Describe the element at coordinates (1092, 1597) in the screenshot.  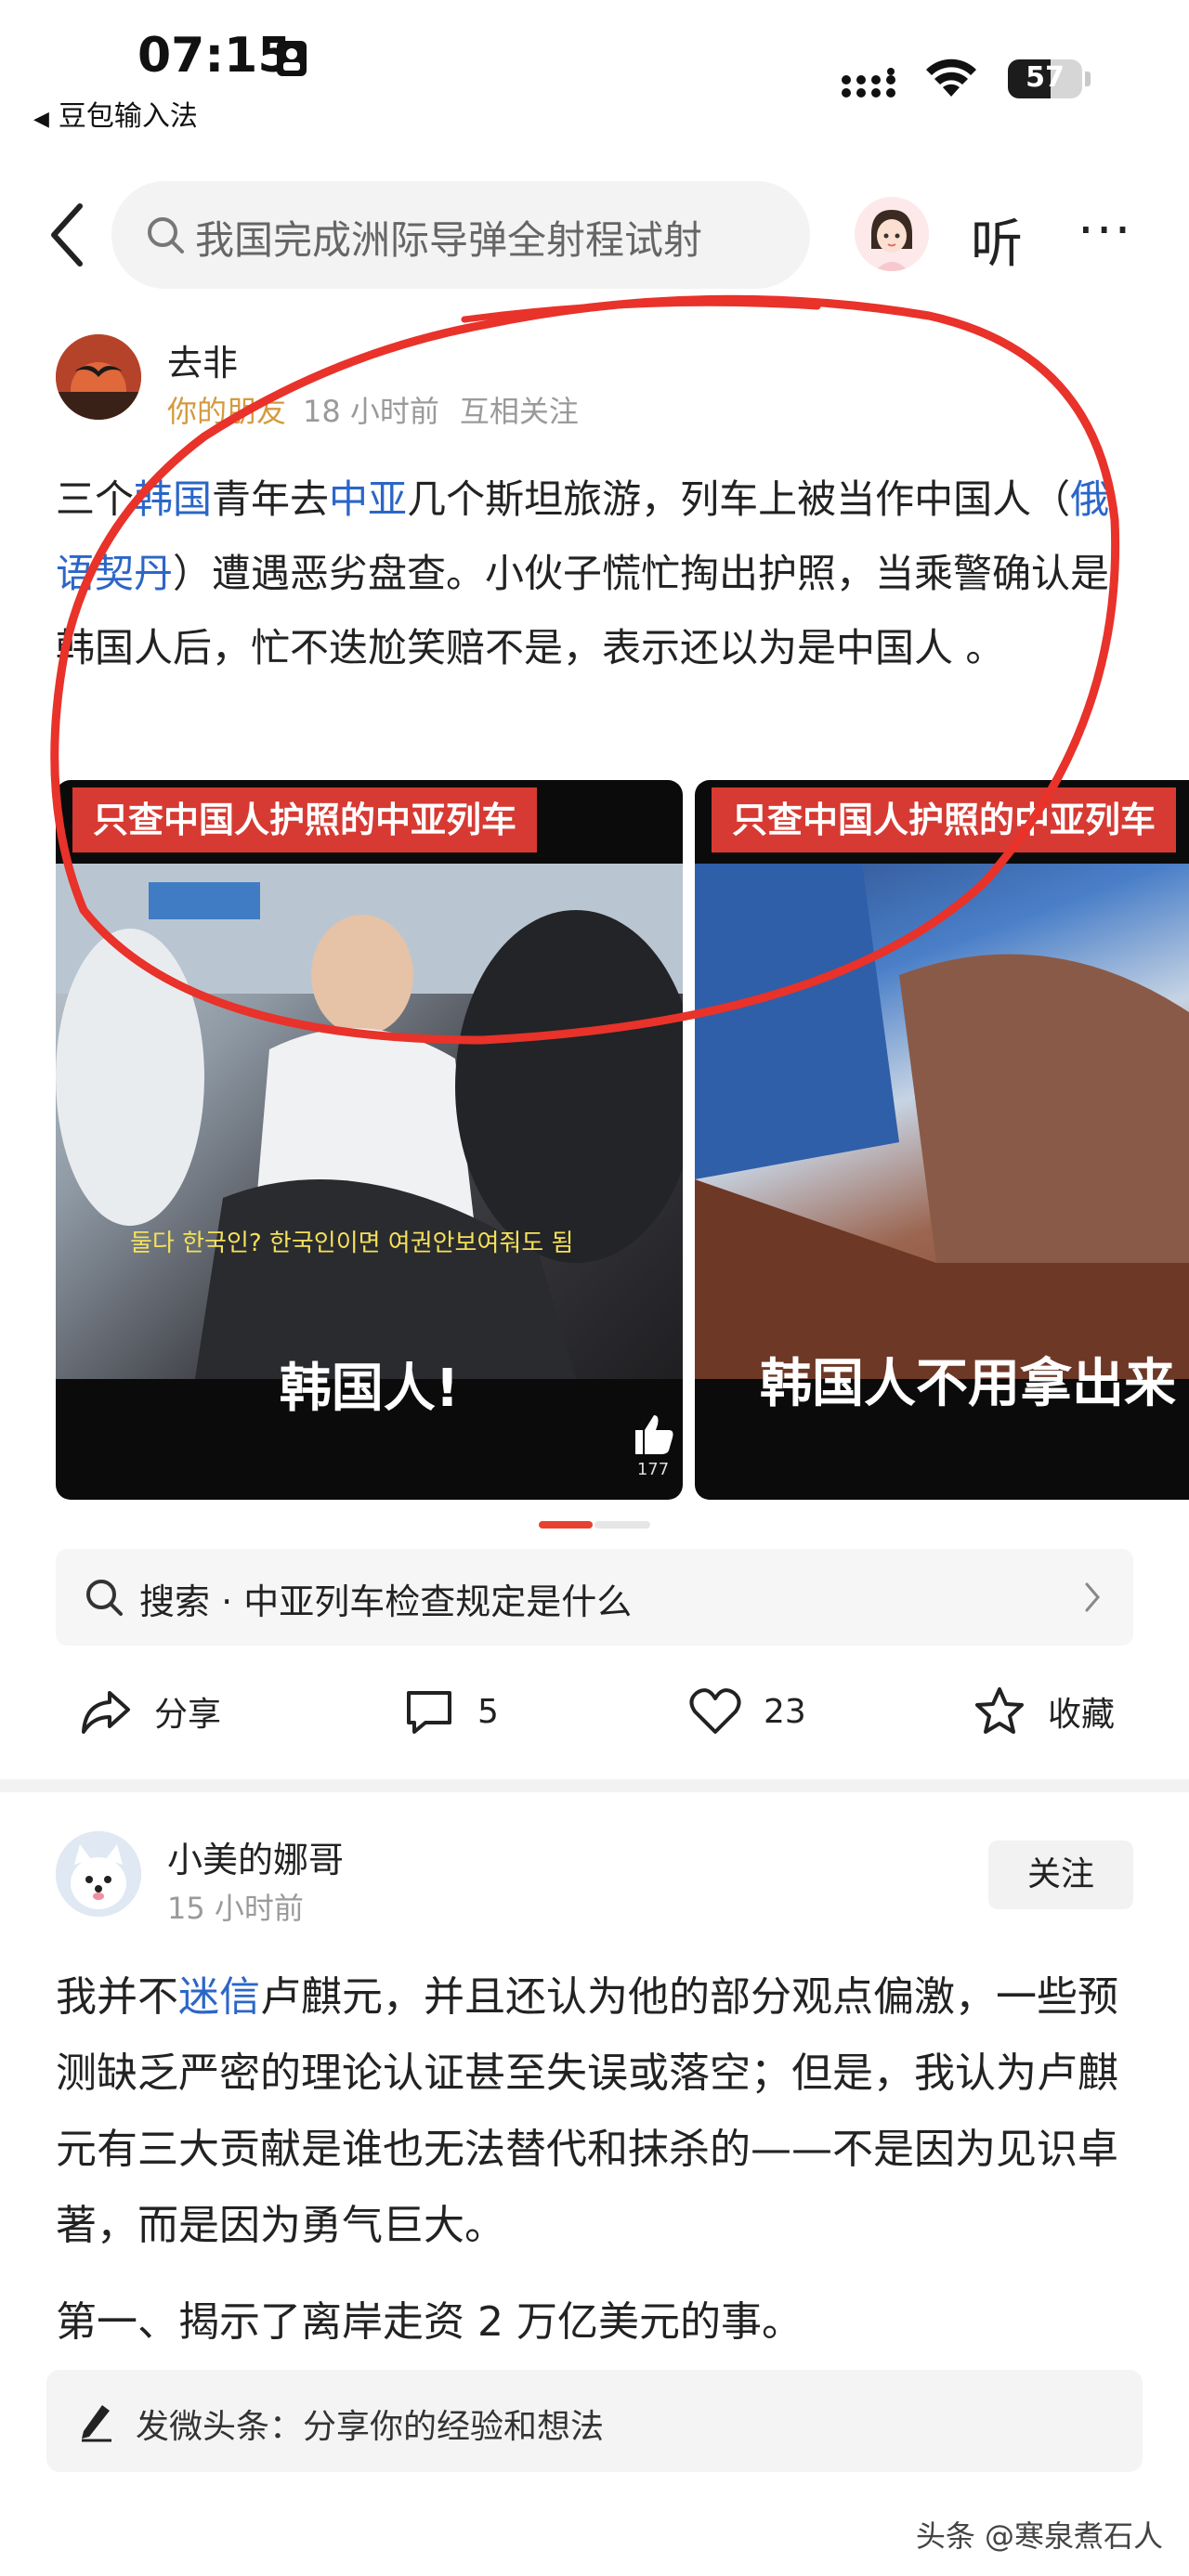
I see `chevron-right-icon` at that location.